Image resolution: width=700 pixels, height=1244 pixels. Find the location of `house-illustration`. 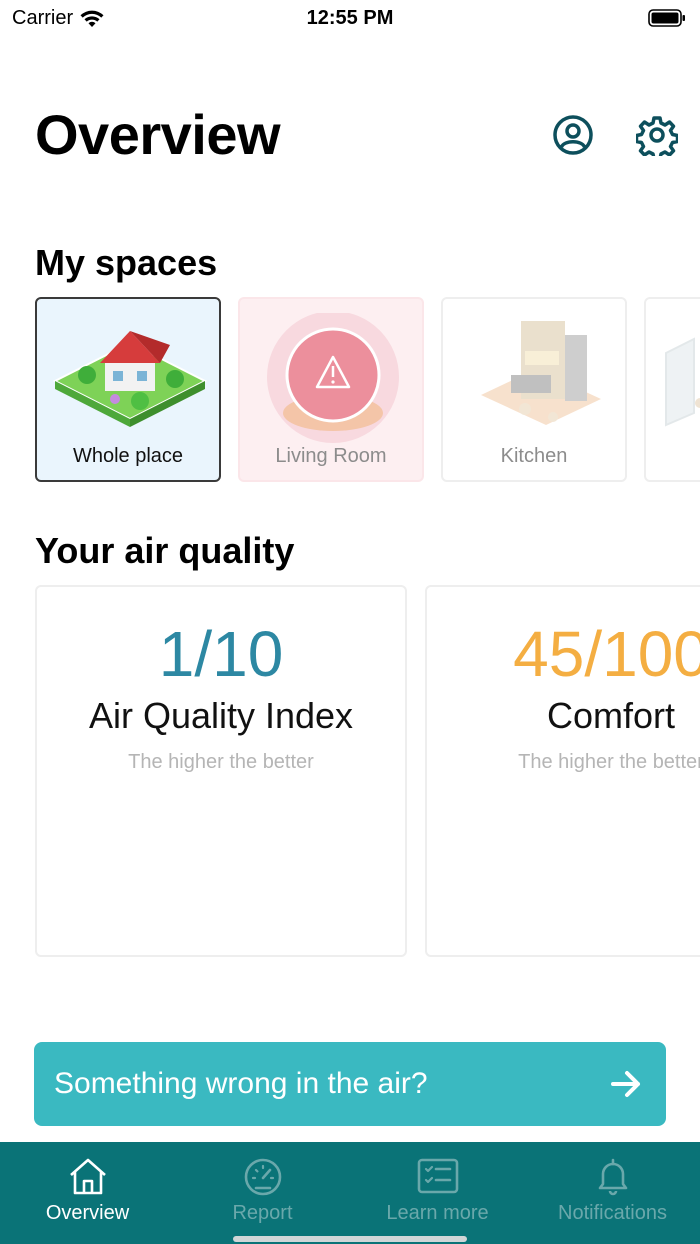

house-illustration is located at coordinates (130, 379).